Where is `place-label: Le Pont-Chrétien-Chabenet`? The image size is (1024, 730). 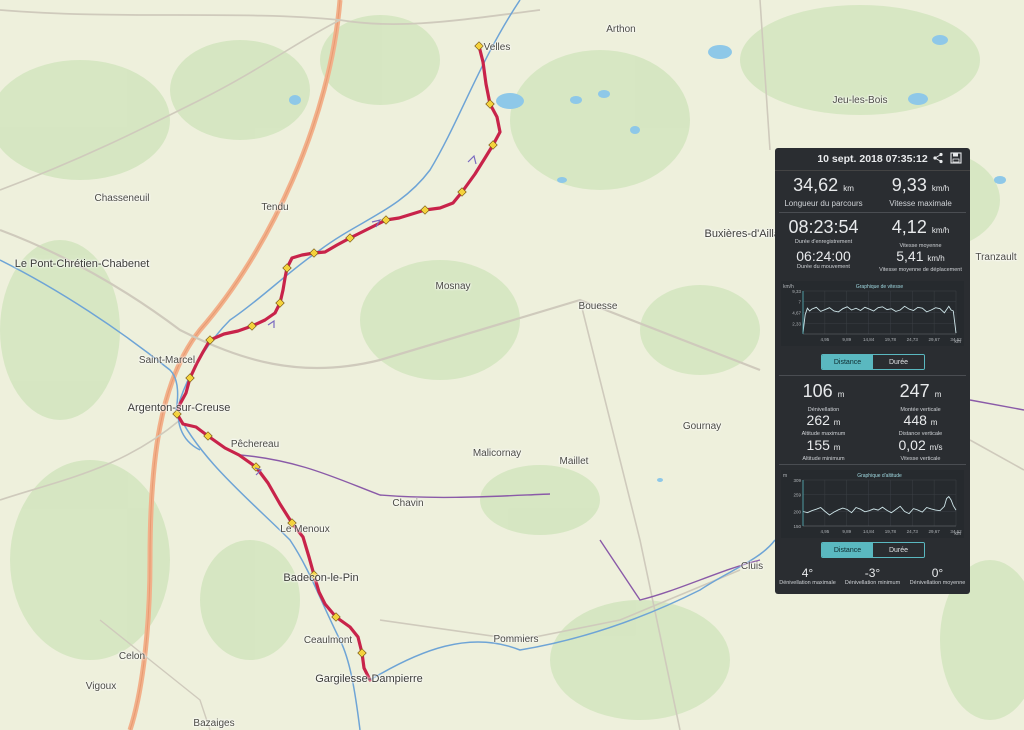 place-label: Le Pont-Chrétien-Chabenet is located at coordinates (82, 264).